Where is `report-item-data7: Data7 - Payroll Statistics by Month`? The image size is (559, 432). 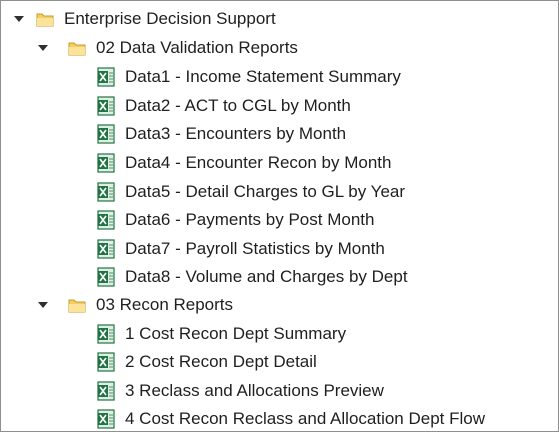
report-item-data7: Data7 - Payroll Statistics by Month is located at coordinates (279, 249).